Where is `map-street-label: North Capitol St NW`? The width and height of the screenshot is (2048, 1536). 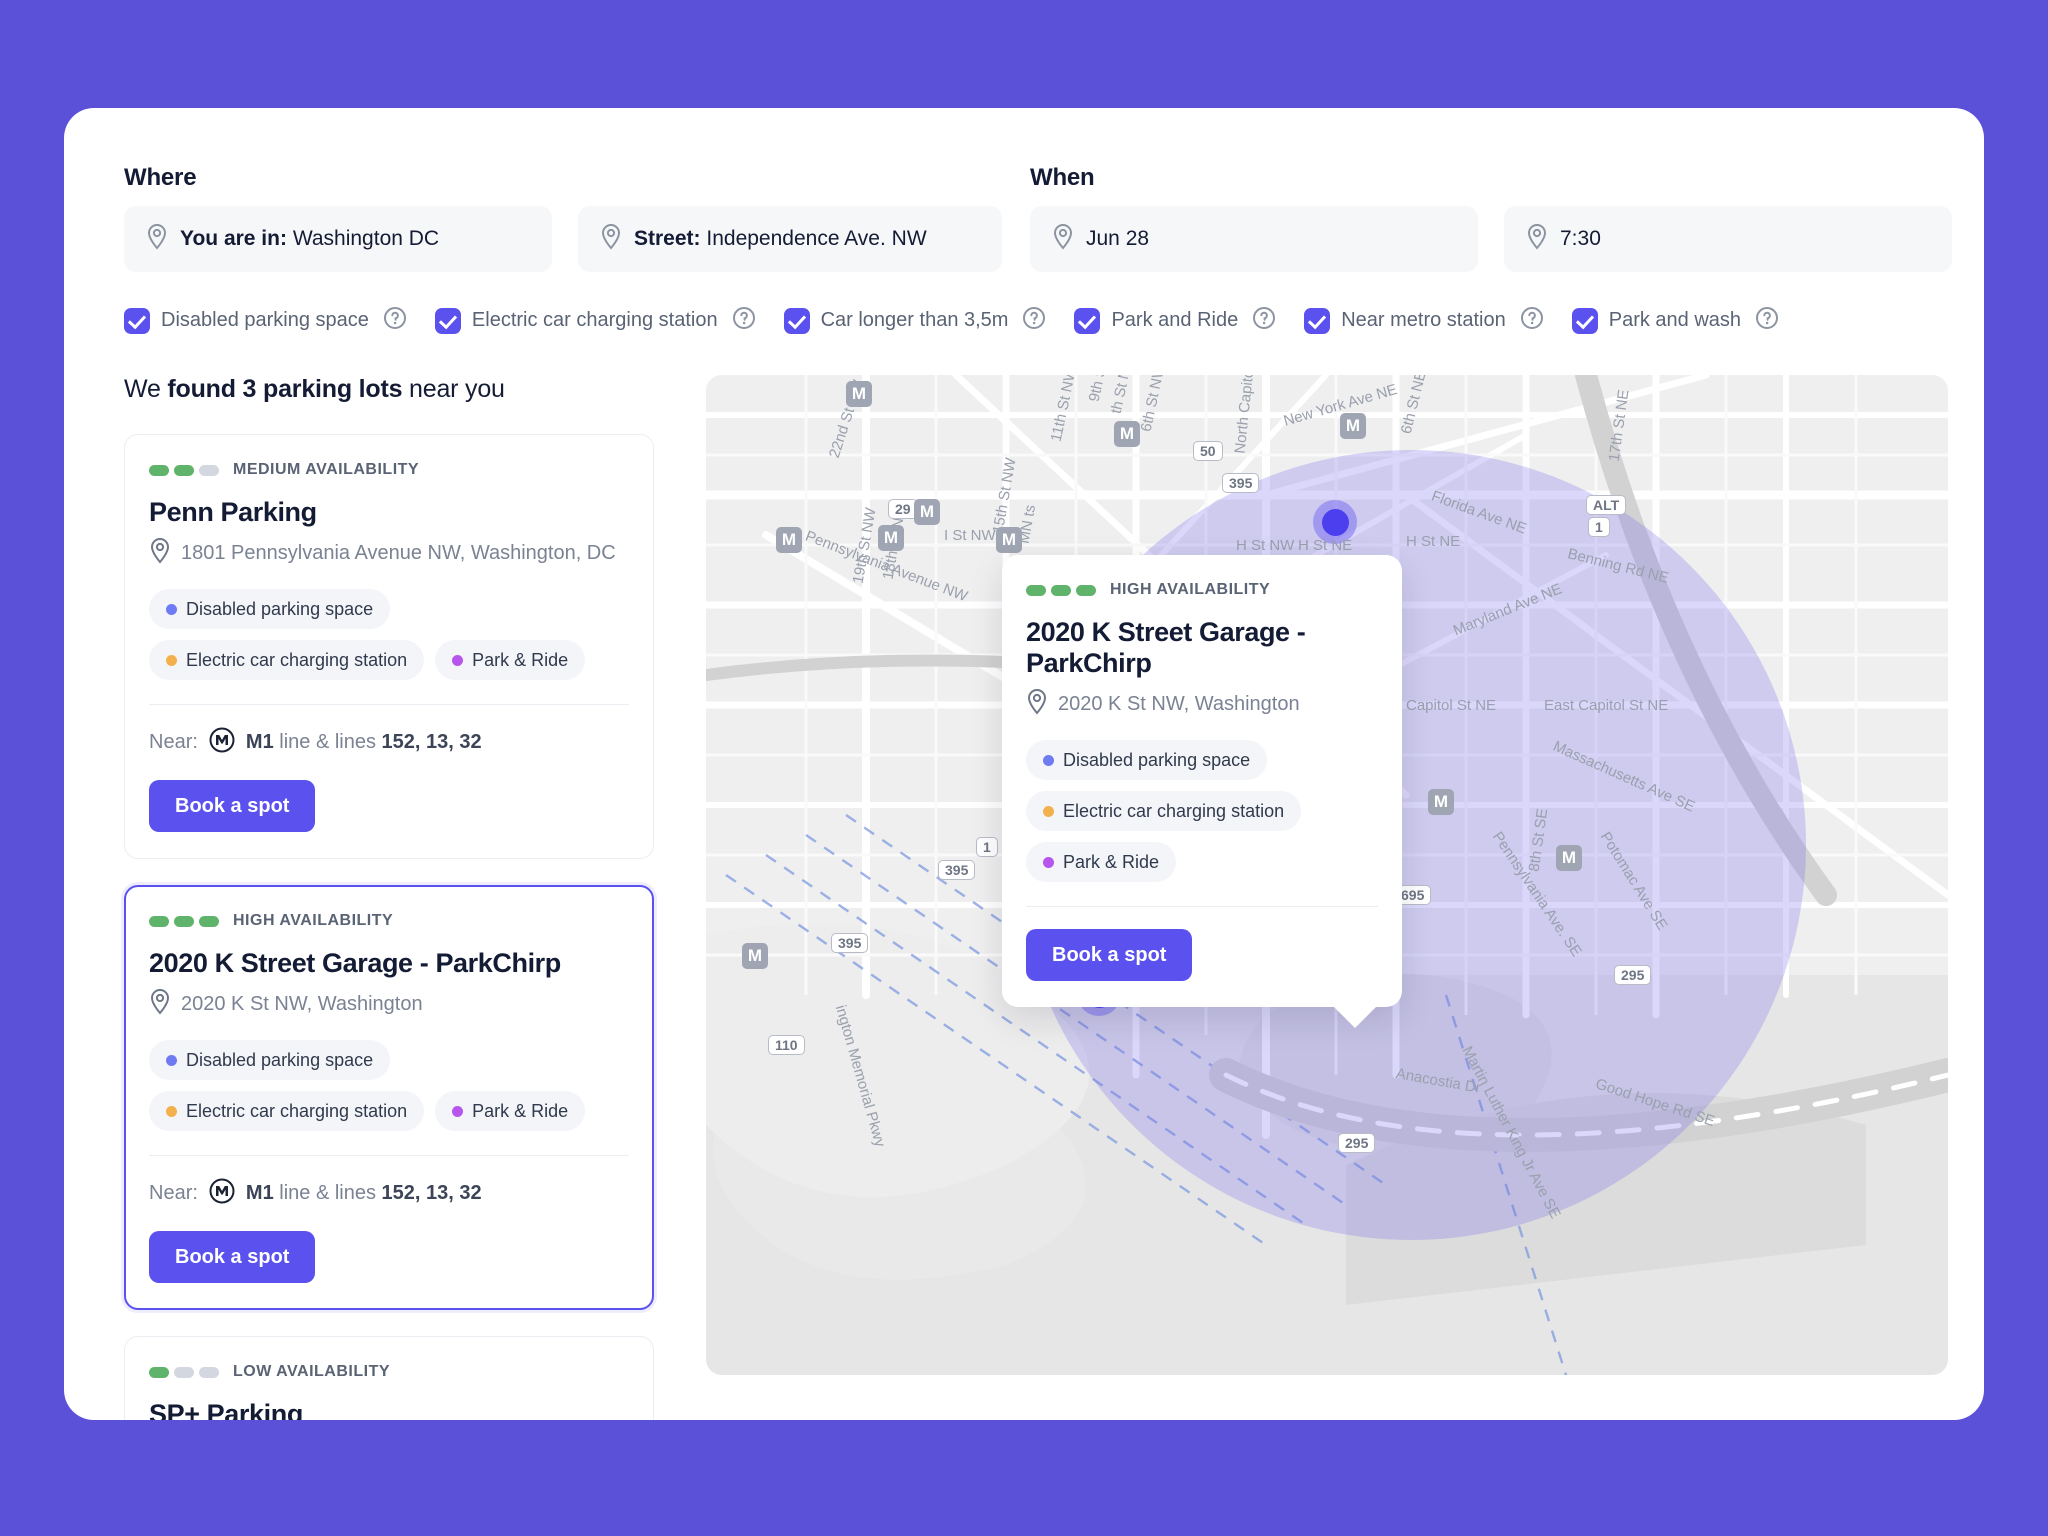 map-street-label: North Capitol St NW is located at coordinates (1247, 415).